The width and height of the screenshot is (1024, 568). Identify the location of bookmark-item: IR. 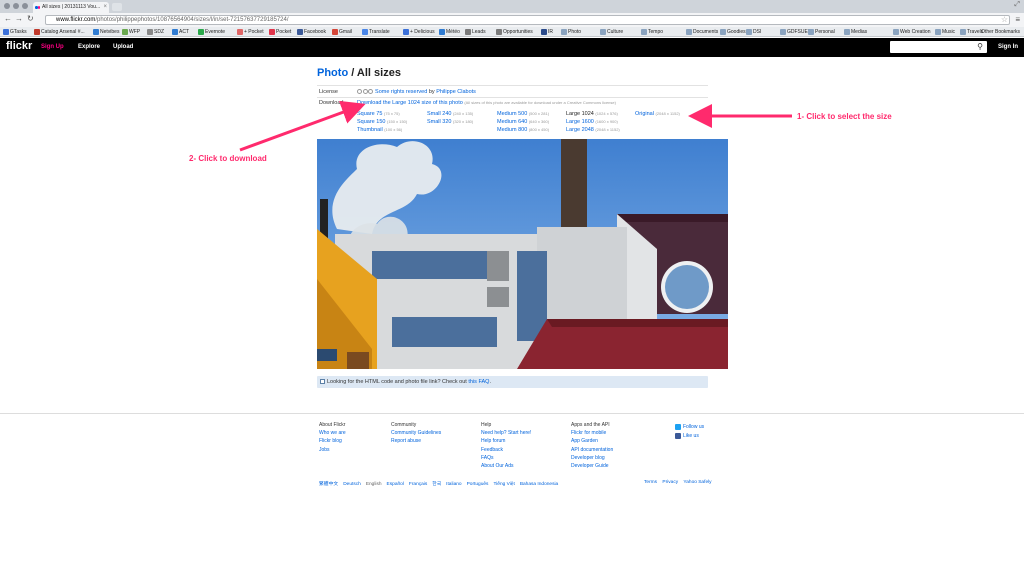
(547, 32).